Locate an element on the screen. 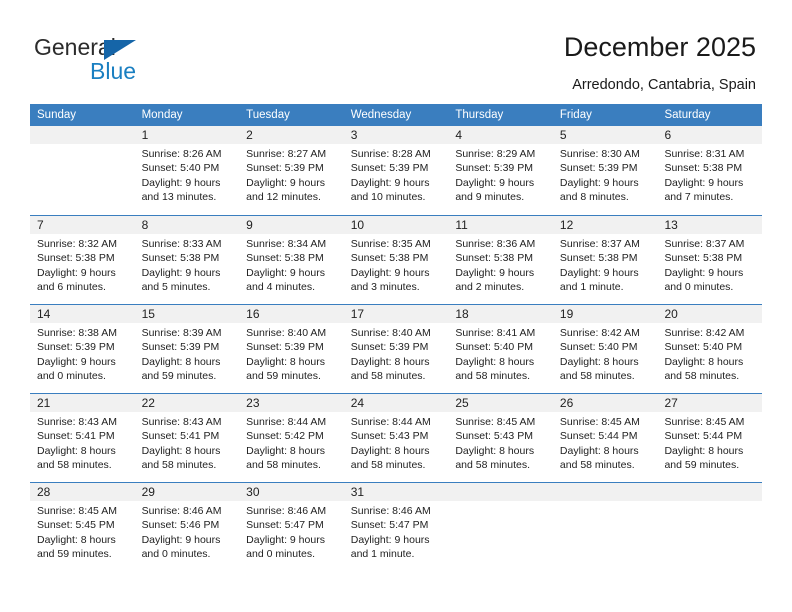  day-number: 22 is located at coordinates (187, 403).